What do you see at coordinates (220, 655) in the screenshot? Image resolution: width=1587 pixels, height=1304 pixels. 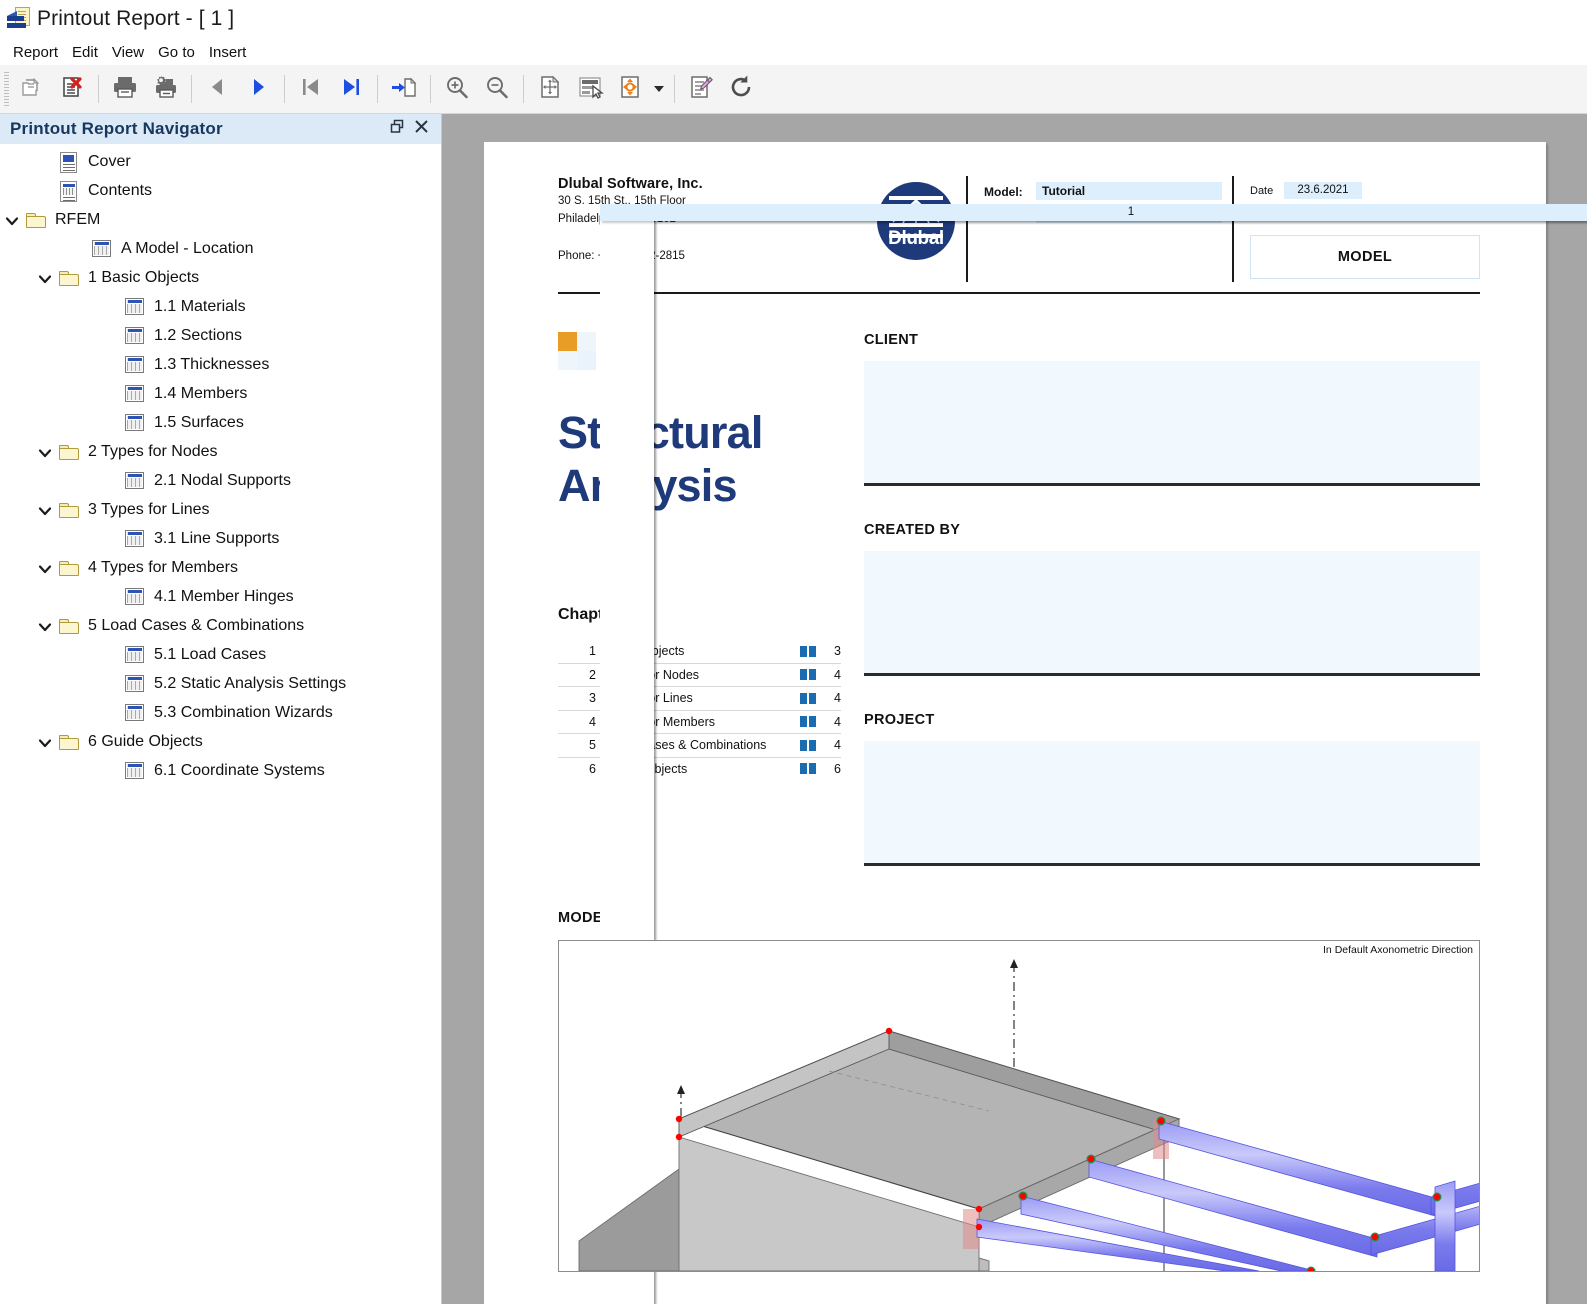 I see `tree-item: 5.1 Load Cases` at bounding box center [220, 655].